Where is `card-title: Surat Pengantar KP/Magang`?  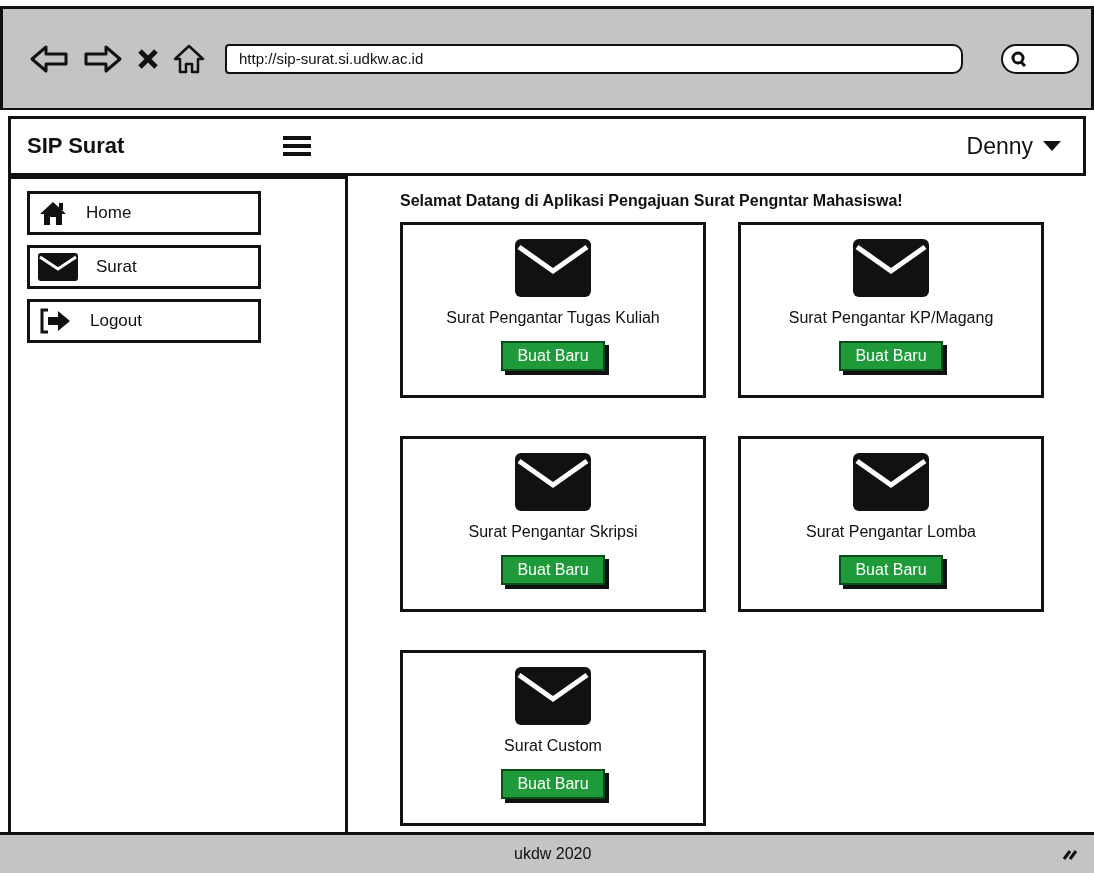 card-title: Surat Pengantar KP/Magang is located at coordinates (891, 318).